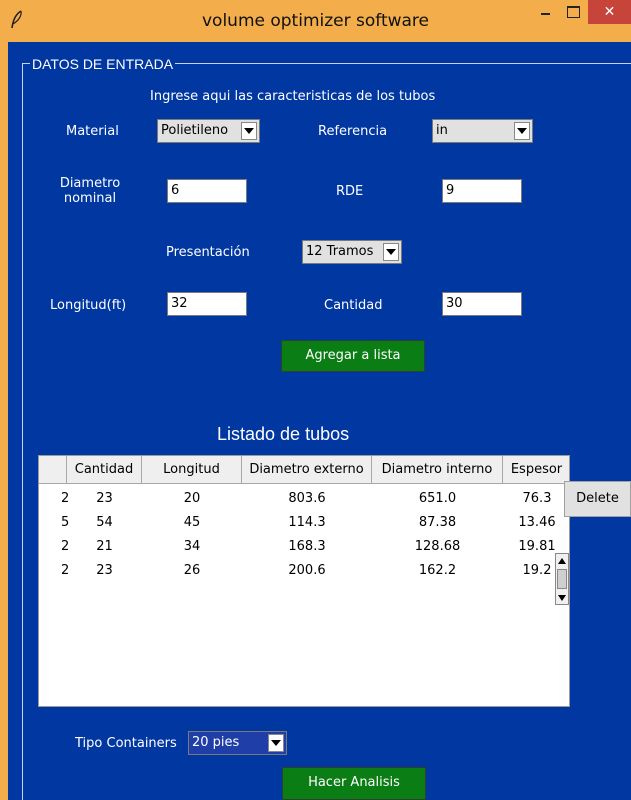  I want to click on containers-value: 20 pies, so click(216, 742).